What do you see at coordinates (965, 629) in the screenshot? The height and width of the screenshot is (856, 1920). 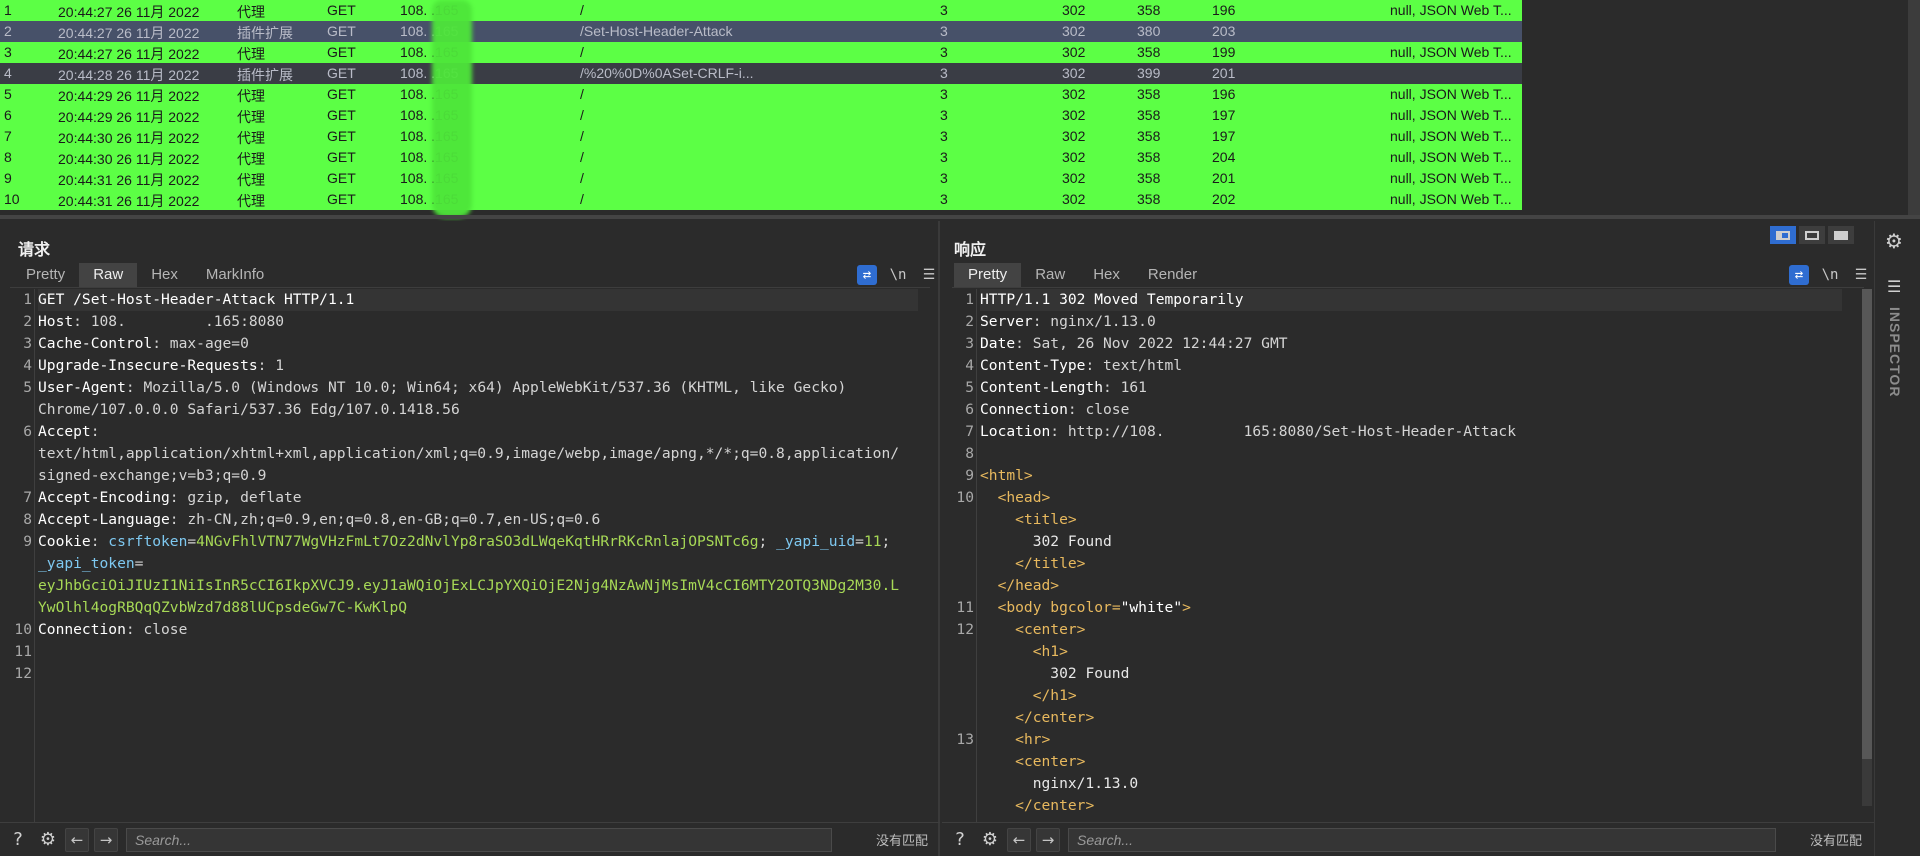 I see `line-number: 12` at bounding box center [965, 629].